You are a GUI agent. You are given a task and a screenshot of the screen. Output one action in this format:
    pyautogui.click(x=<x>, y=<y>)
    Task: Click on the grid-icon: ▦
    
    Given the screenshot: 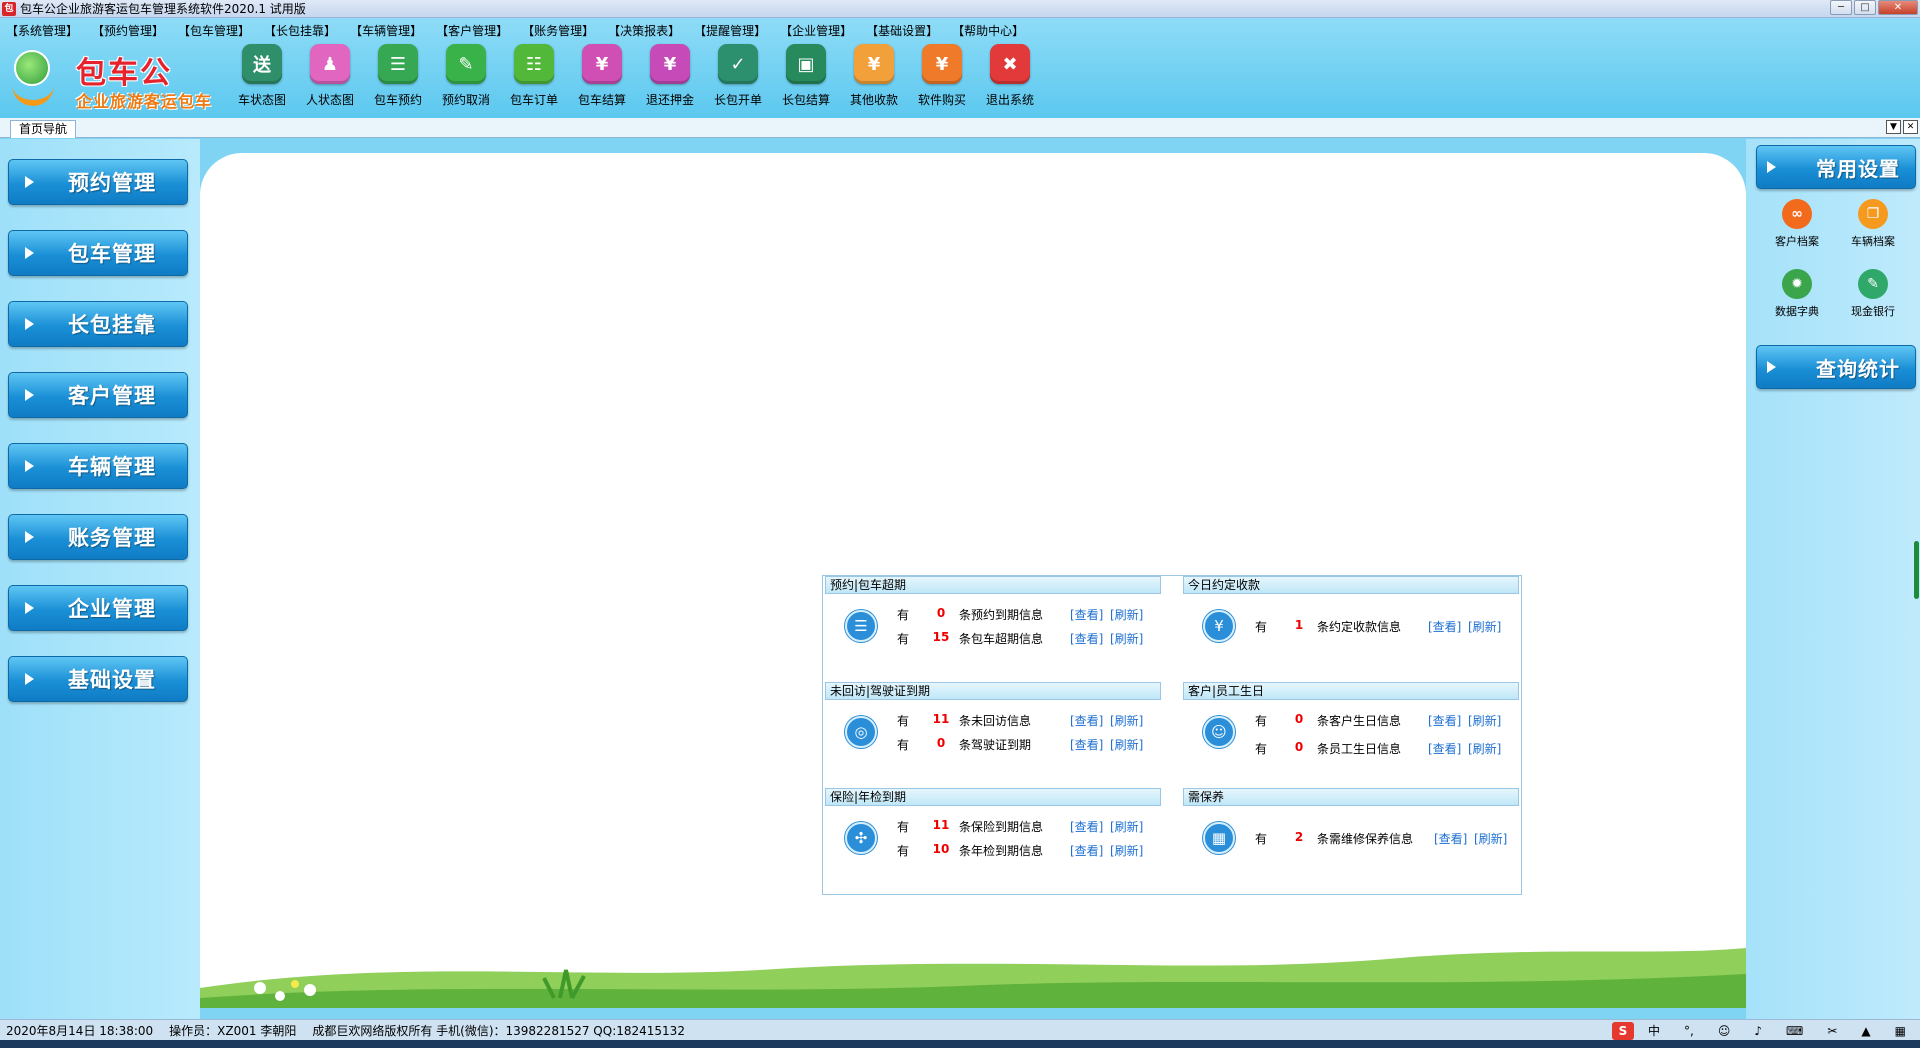 What is the action you would take?
    pyautogui.click(x=1900, y=1031)
    